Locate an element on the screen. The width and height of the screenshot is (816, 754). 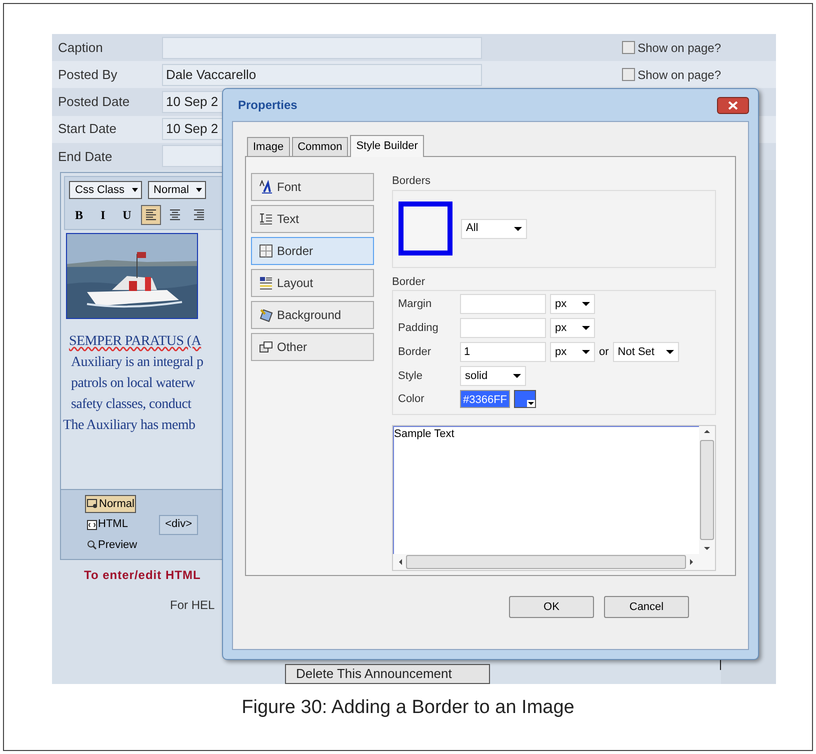
field-label: Margin is located at coordinates (415, 304).